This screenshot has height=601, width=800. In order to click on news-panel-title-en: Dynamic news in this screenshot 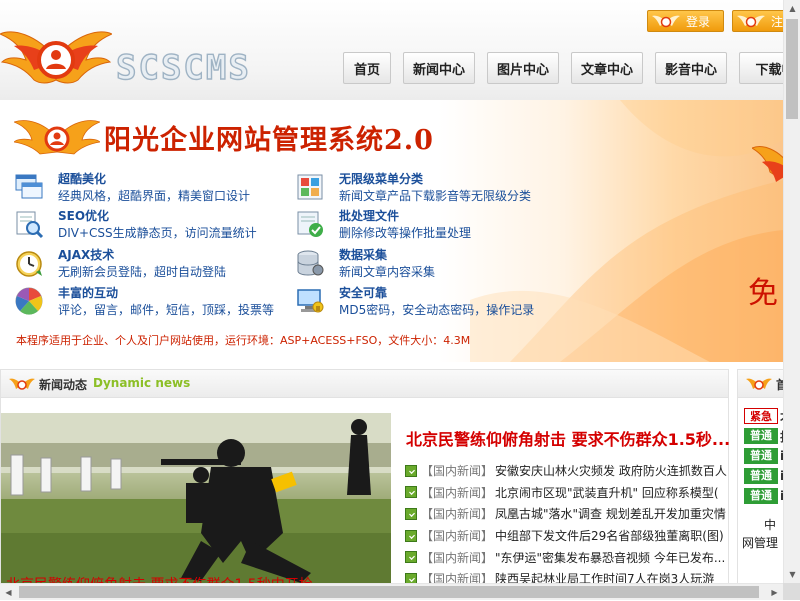, I will do `click(142, 383)`.